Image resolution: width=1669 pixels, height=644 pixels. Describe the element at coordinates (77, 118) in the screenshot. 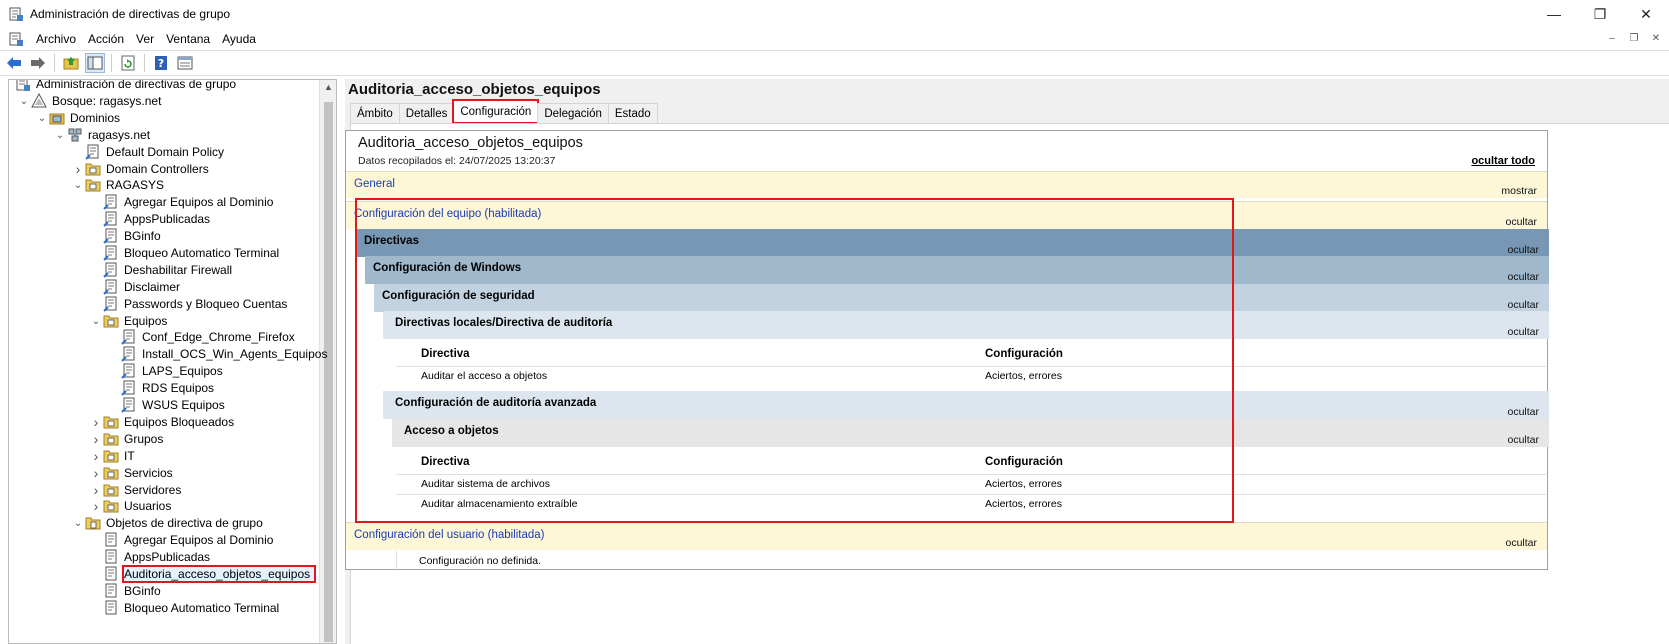

I see `tree-item: ⌄ Dominios` at that location.